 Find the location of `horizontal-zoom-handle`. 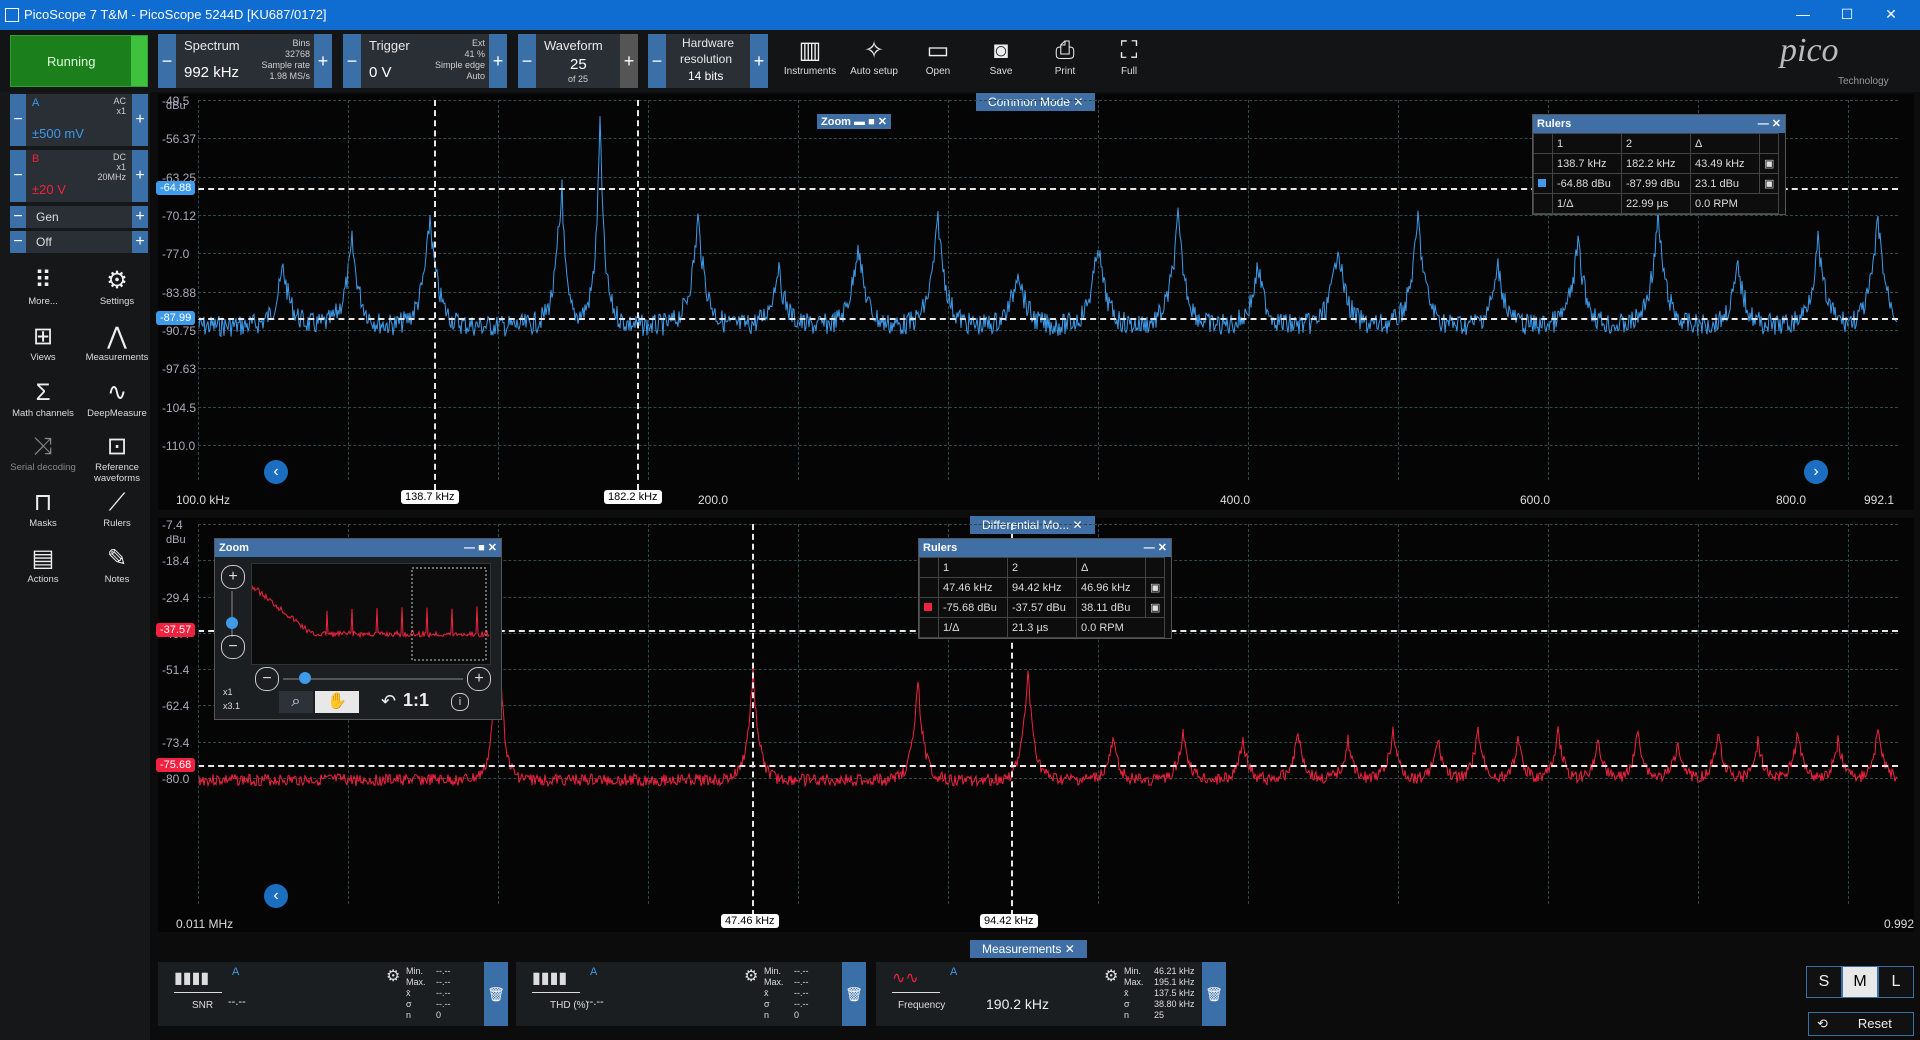

horizontal-zoom-handle is located at coordinates (305, 678).